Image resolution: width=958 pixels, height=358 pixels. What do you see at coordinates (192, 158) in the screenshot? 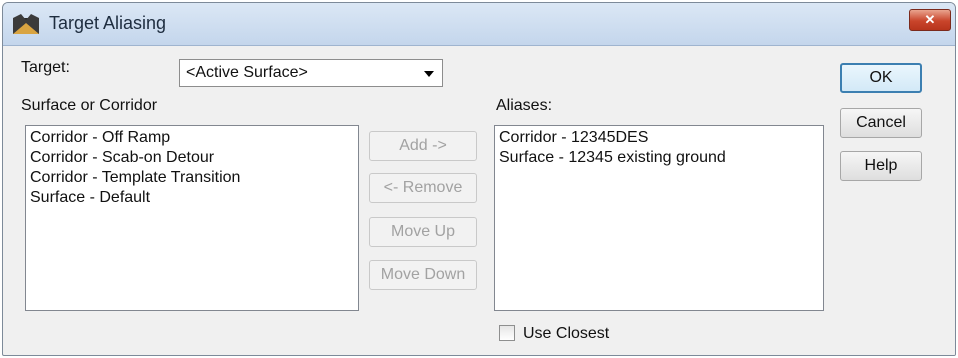
I see `list-item: Corridor - Scab-on Detour` at bounding box center [192, 158].